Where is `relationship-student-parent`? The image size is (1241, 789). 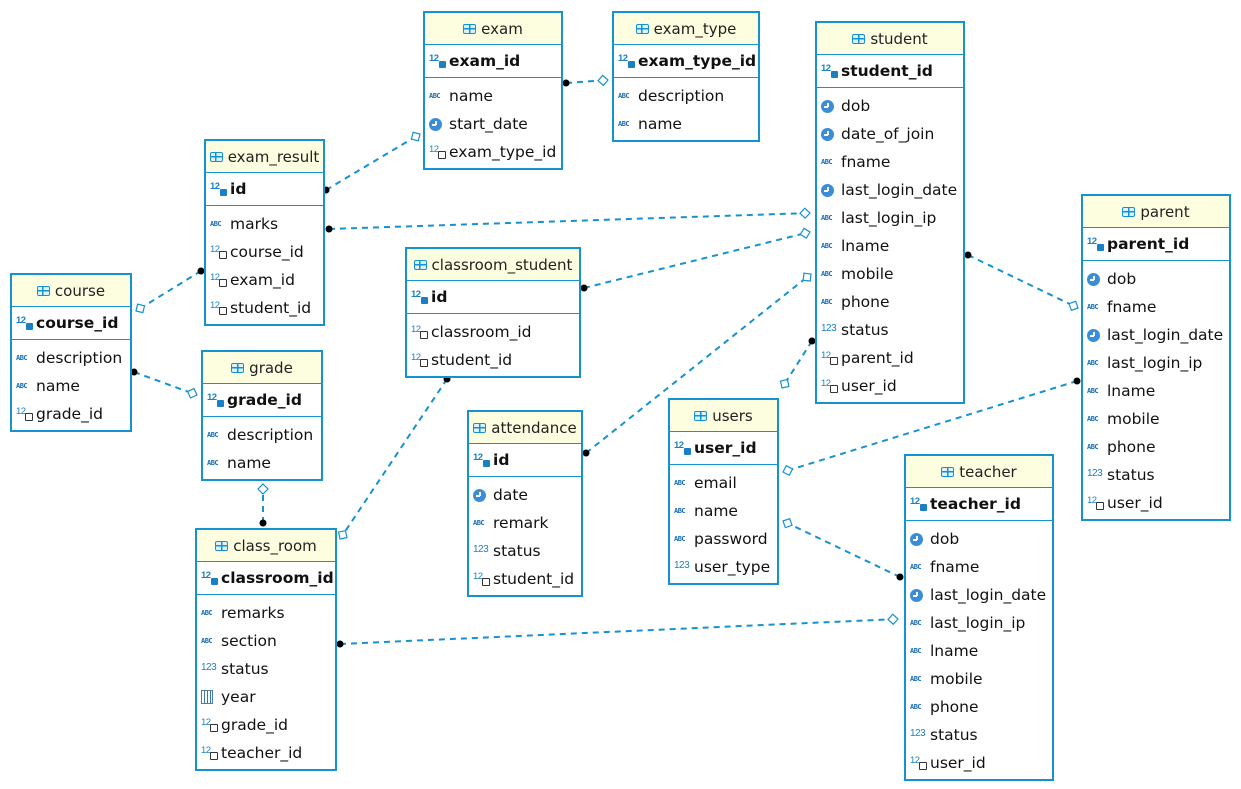
relationship-student-parent is located at coordinates (1021, 281).